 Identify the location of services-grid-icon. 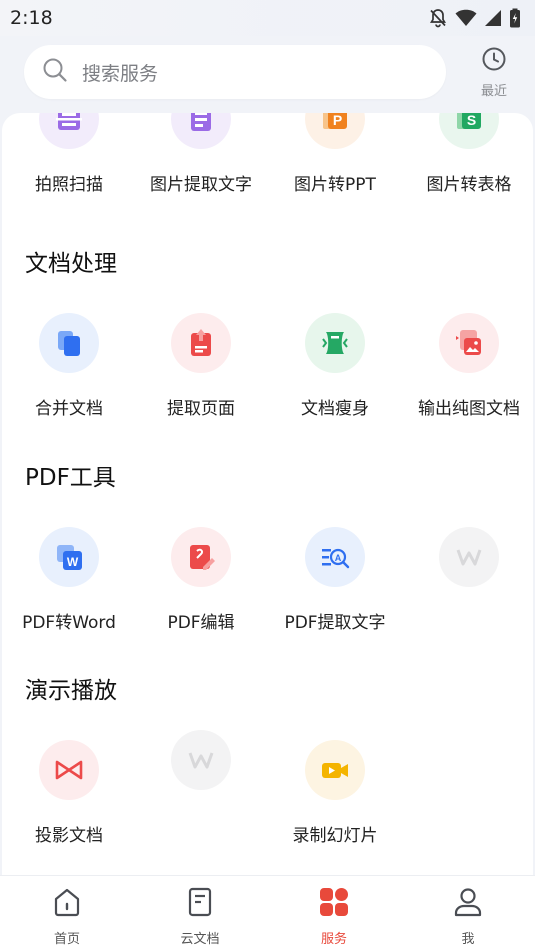
(334, 904).